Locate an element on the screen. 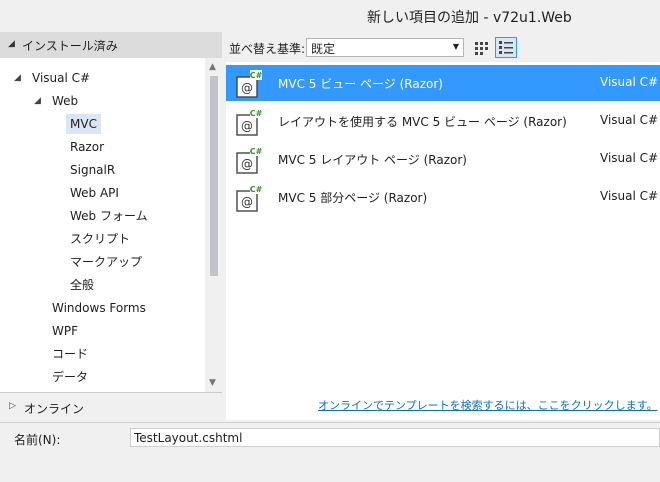 Image resolution: width=660 pixels, height=482 pixels. small-icons-view-button is located at coordinates (481, 47).